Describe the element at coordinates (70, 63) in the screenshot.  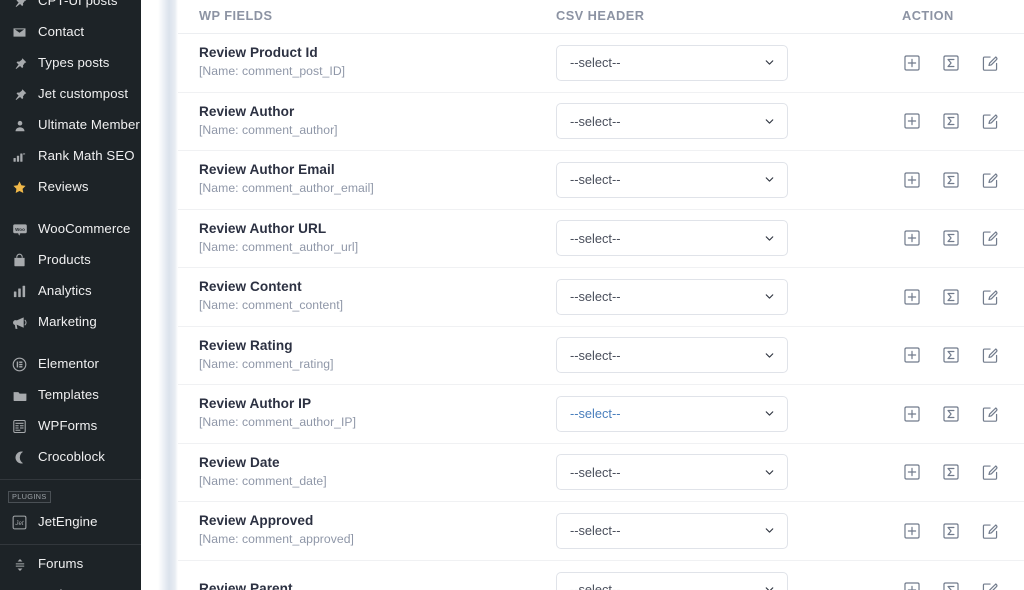
I see `sidebar-item-types-posts: Types posts` at that location.